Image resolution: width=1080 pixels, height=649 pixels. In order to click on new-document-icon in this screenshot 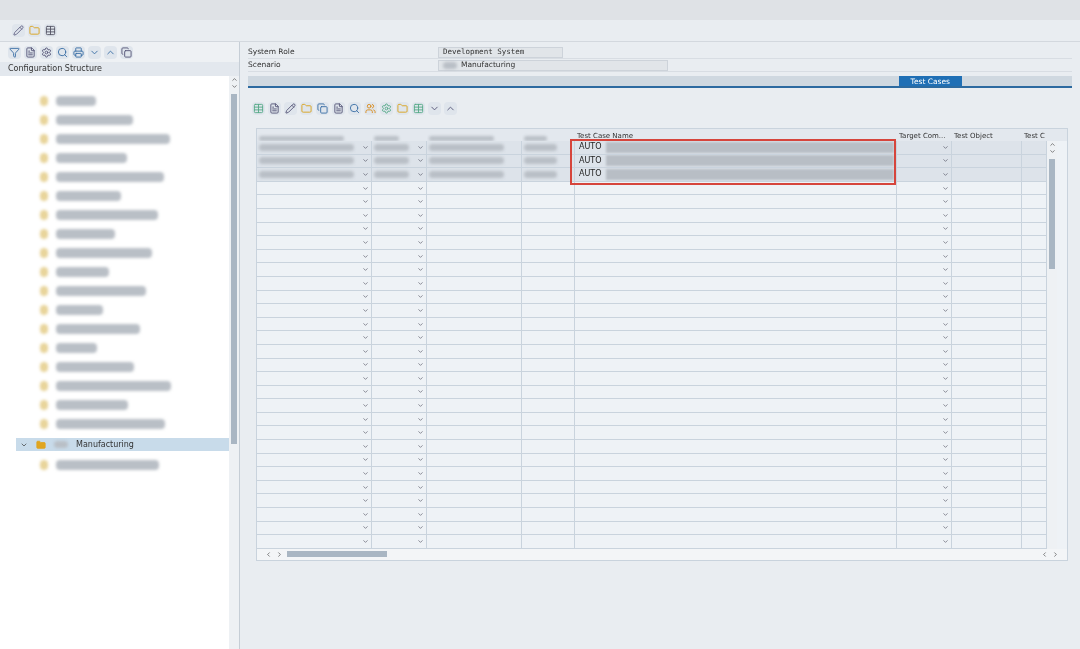, I will do `click(274, 108)`.